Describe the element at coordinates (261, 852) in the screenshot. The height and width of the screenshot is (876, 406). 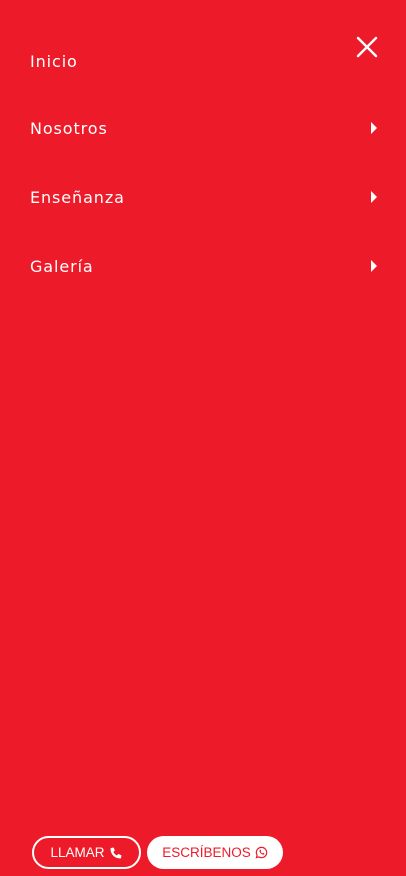
I see `whatsapp-icon` at that location.